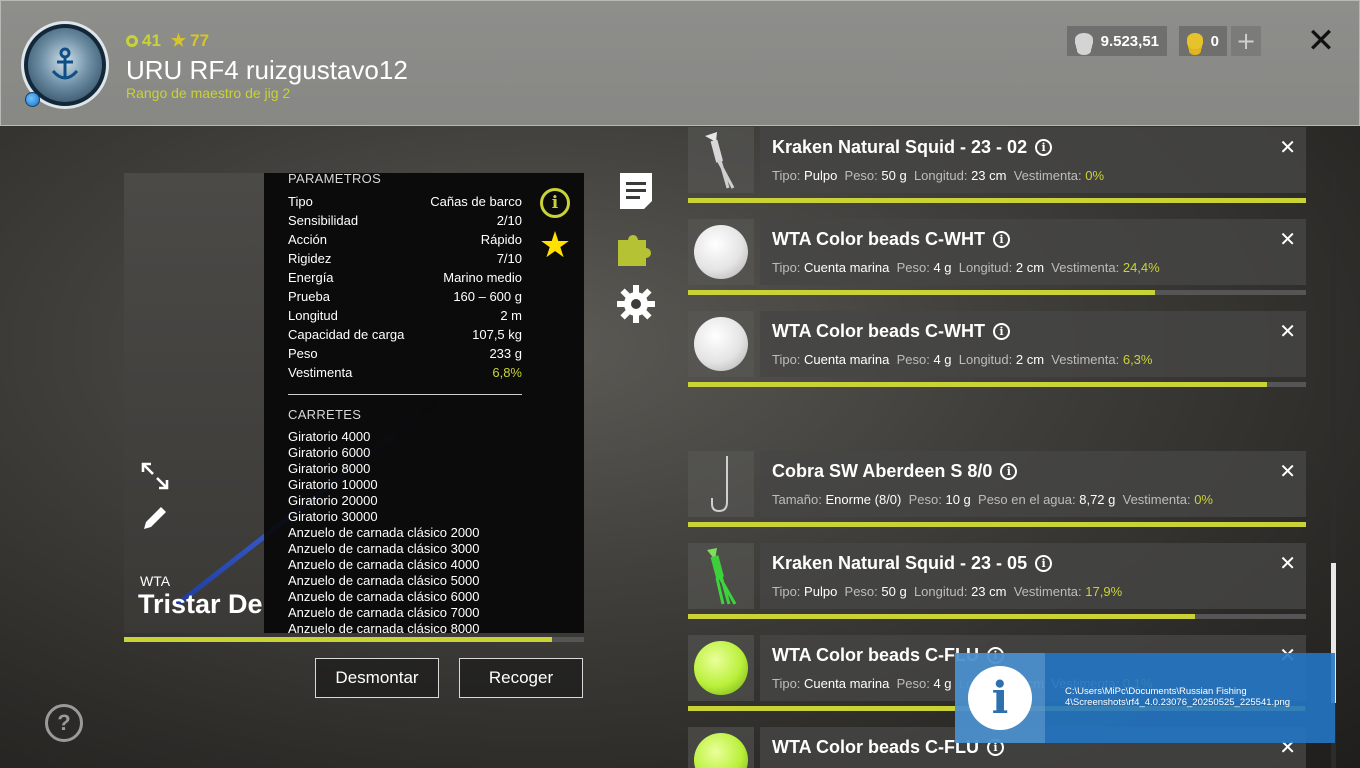 This screenshot has width=1360, height=768. Describe the element at coordinates (346, 334) in the screenshot. I see `param-label: Capacidad de carga` at that location.